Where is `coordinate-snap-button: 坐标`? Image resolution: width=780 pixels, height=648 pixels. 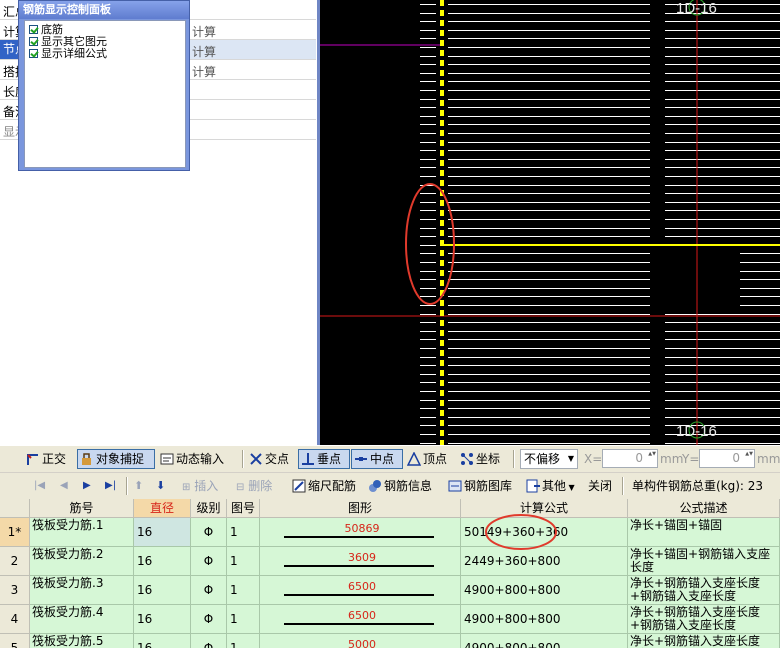 coordinate-snap-button: 坐标 is located at coordinates (480, 459).